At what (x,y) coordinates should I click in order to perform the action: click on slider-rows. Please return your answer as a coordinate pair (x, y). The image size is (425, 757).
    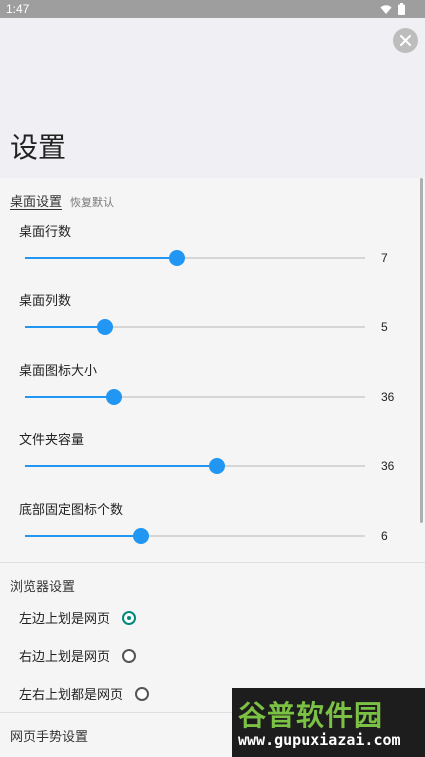
    Looking at the image, I should click on (195, 258).